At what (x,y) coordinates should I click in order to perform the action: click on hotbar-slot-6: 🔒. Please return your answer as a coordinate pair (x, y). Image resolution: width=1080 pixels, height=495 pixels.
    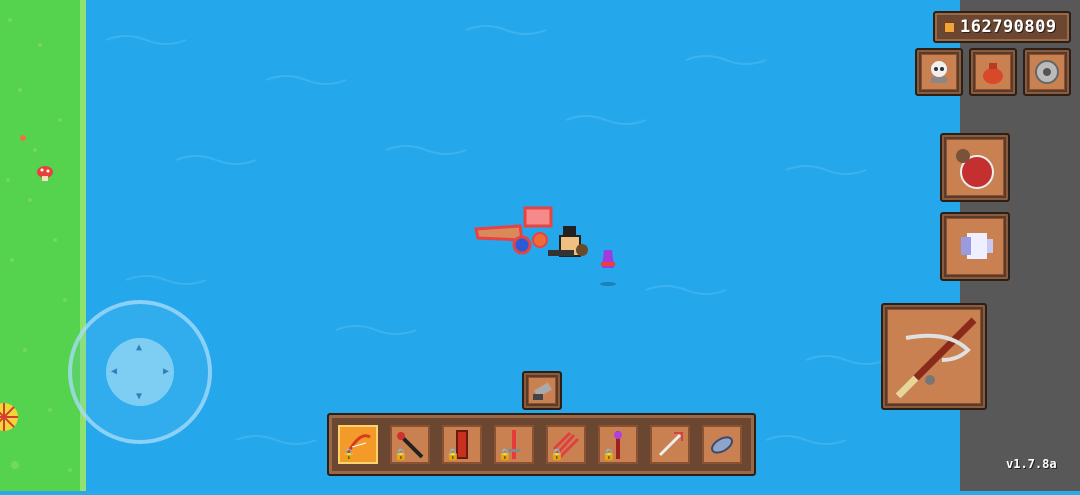
    Looking at the image, I should click on (618, 444).